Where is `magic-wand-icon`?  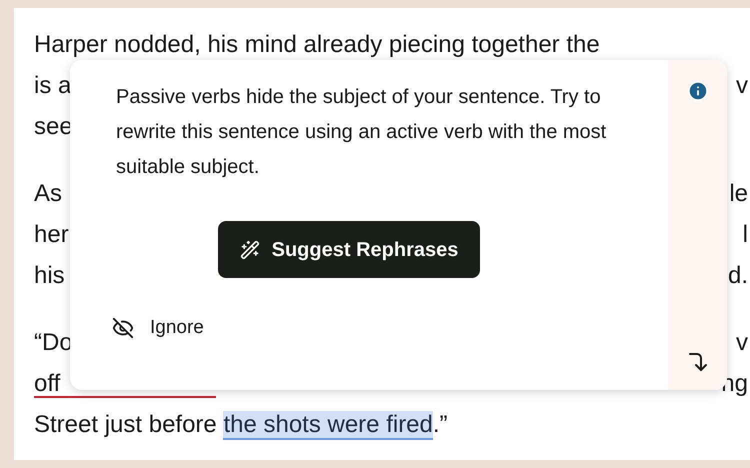 magic-wand-icon is located at coordinates (250, 250).